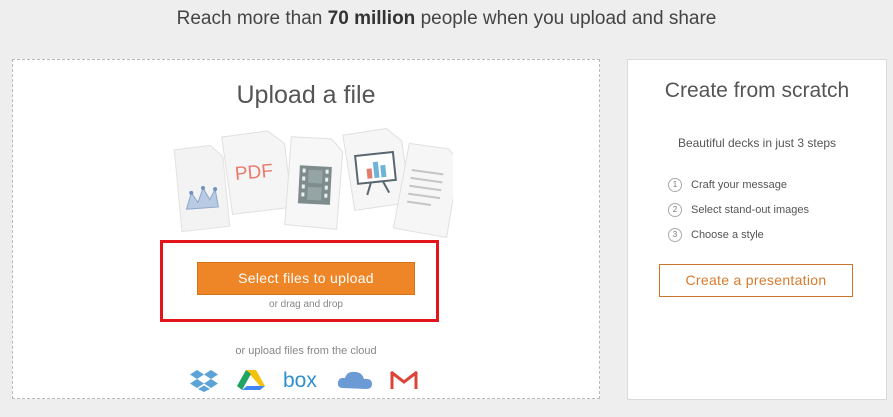 Image resolution: width=893 pixels, height=417 pixels. I want to click on onedrive-icon, so click(355, 380).